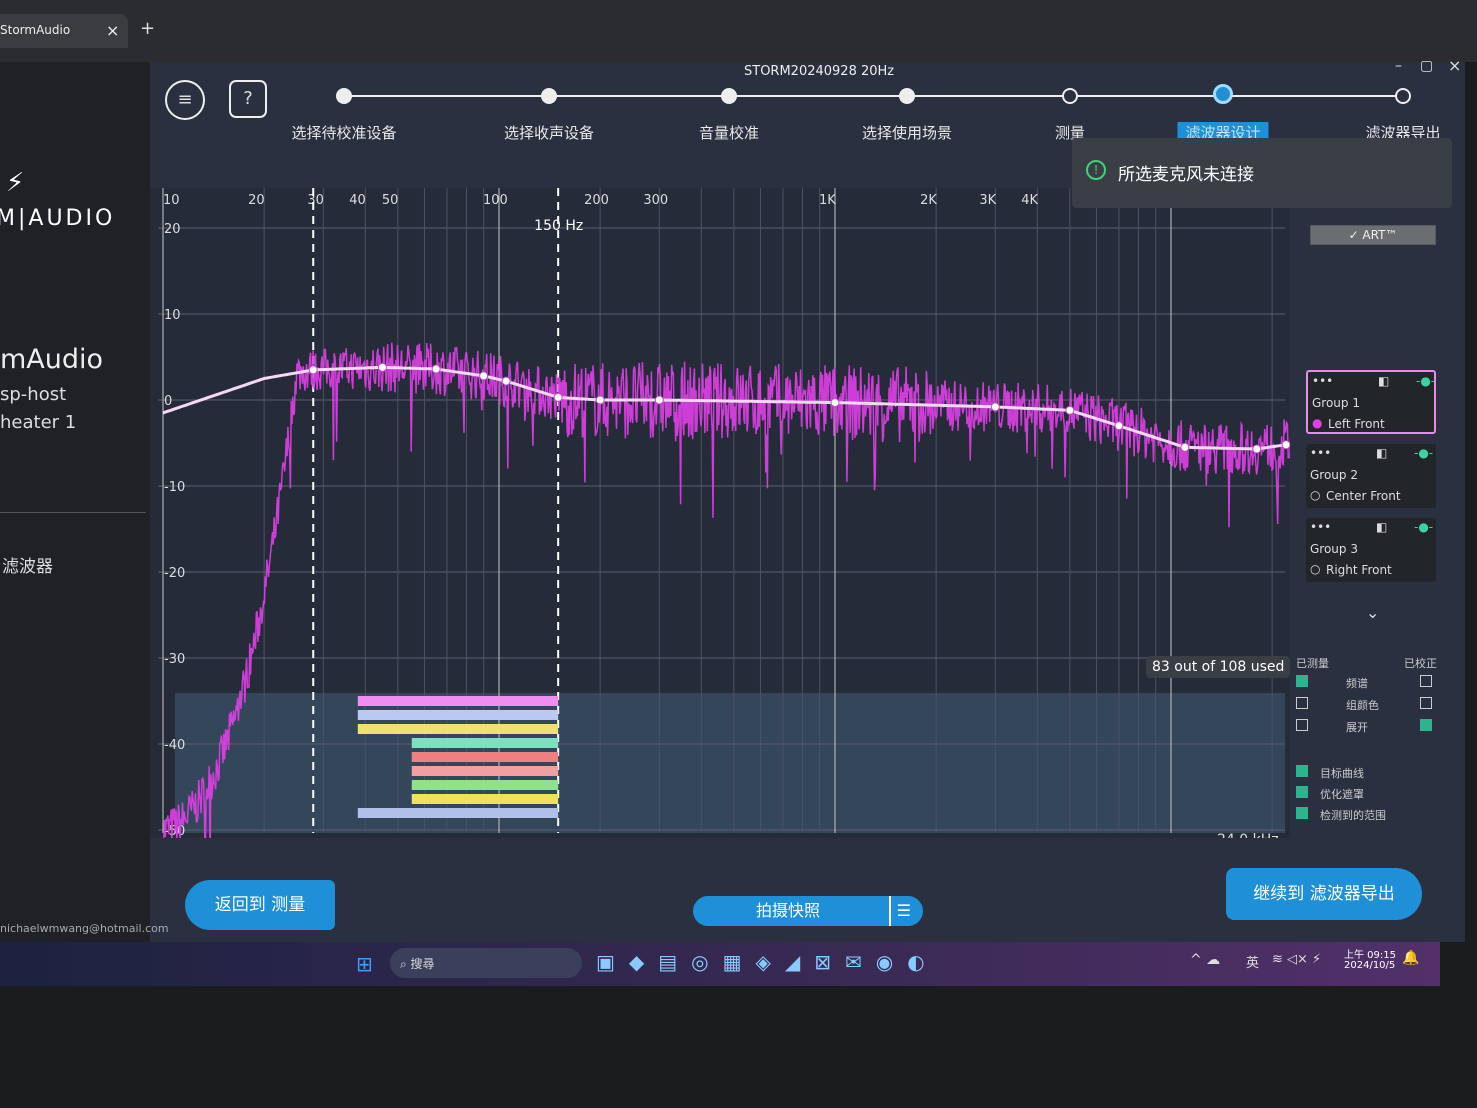 This screenshot has height=1108, width=1477. Describe the element at coordinates (907, 132) in the screenshot. I see `step-3-label: 选择使用场景` at that location.